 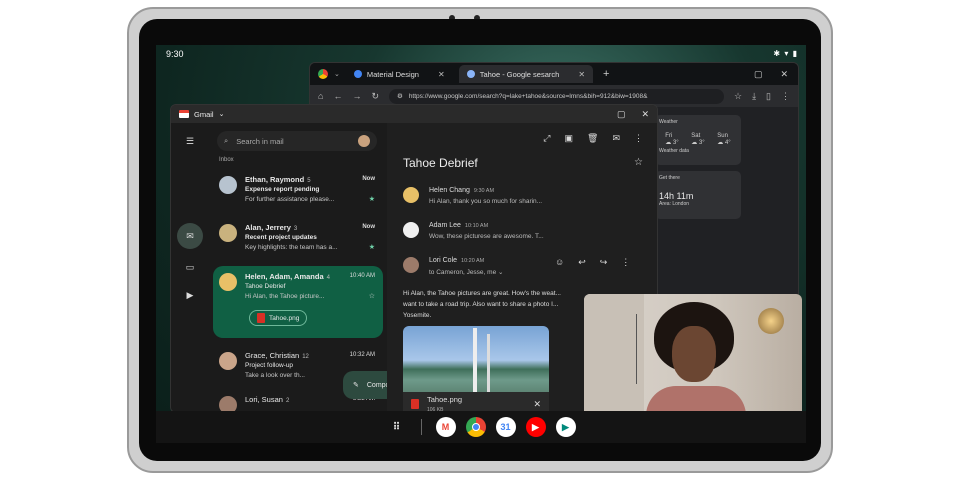 What do you see at coordinates (565, 427) in the screenshot?
I see `meet-icon: ▶` at bounding box center [565, 427].